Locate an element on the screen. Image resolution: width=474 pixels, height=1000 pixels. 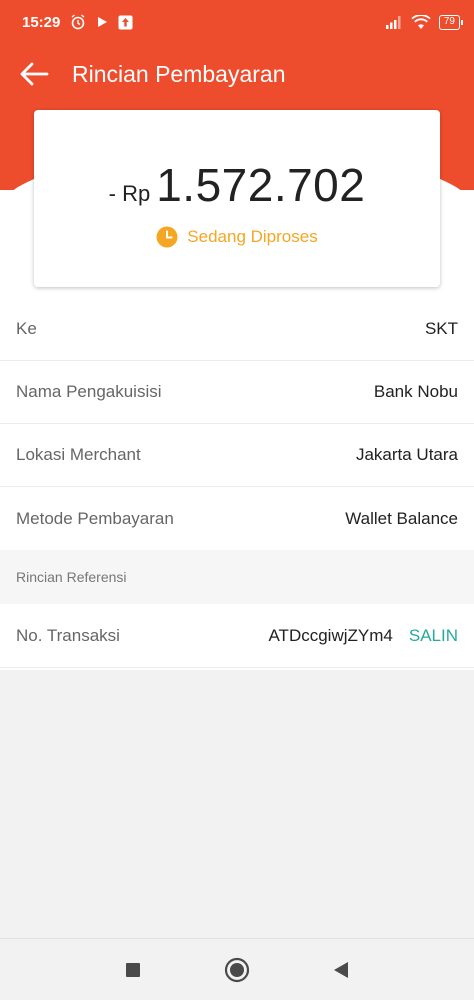
status-time: 15:29 is located at coordinates (41, 22).